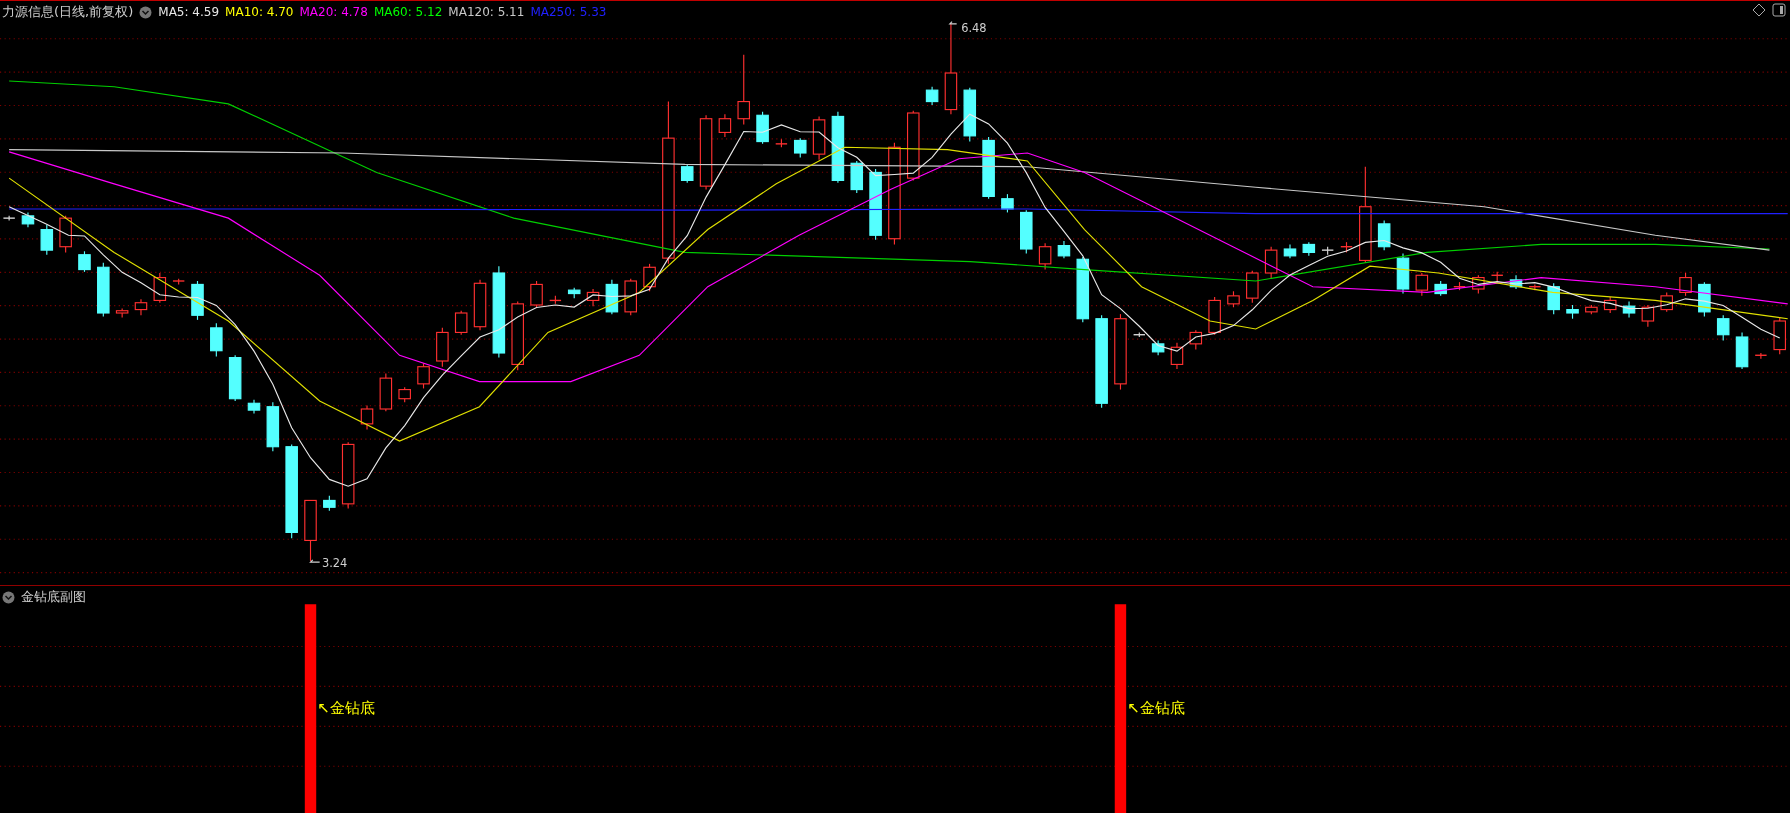  What do you see at coordinates (974, 27) in the screenshot?
I see `high-price-label: 6.48` at bounding box center [974, 27].